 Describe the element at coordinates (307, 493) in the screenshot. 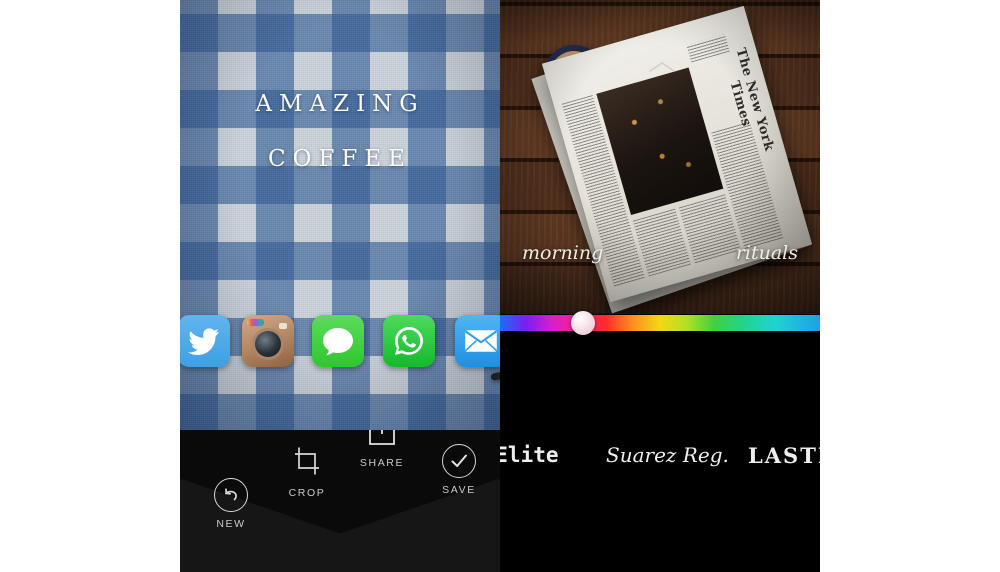

I see `crop-label: CROP` at that location.